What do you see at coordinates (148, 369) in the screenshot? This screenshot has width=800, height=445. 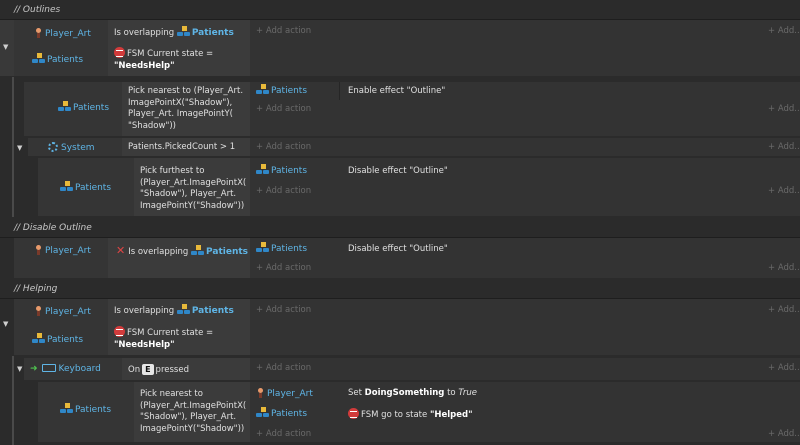 I see `key-e-badge: E` at bounding box center [148, 369].